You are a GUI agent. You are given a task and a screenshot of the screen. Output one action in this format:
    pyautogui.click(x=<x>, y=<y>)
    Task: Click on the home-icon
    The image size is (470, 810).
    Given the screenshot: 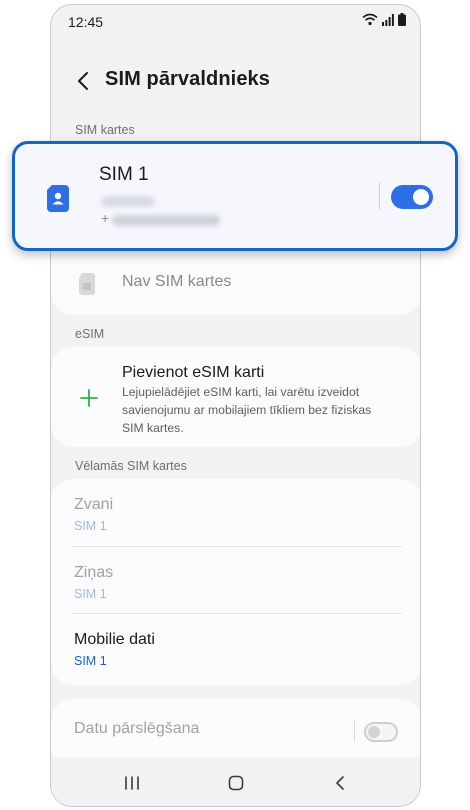 What is the action you would take?
    pyautogui.click(x=236, y=783)
    